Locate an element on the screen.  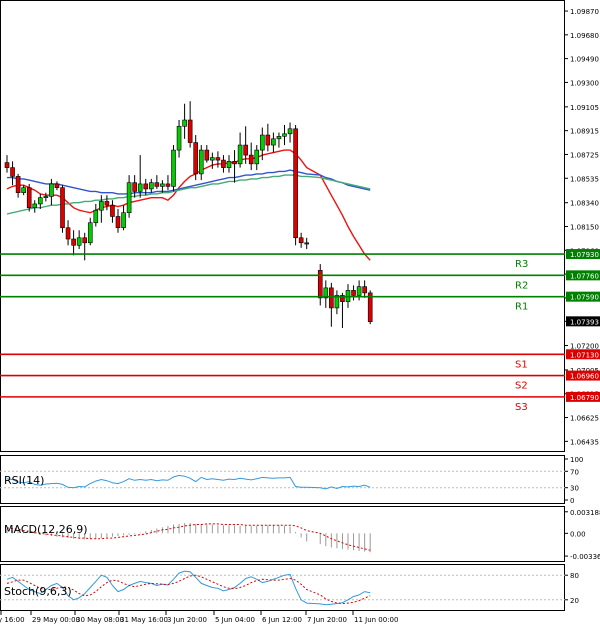
level-price-label: 1.07130 is located at coordinates (584, 355).